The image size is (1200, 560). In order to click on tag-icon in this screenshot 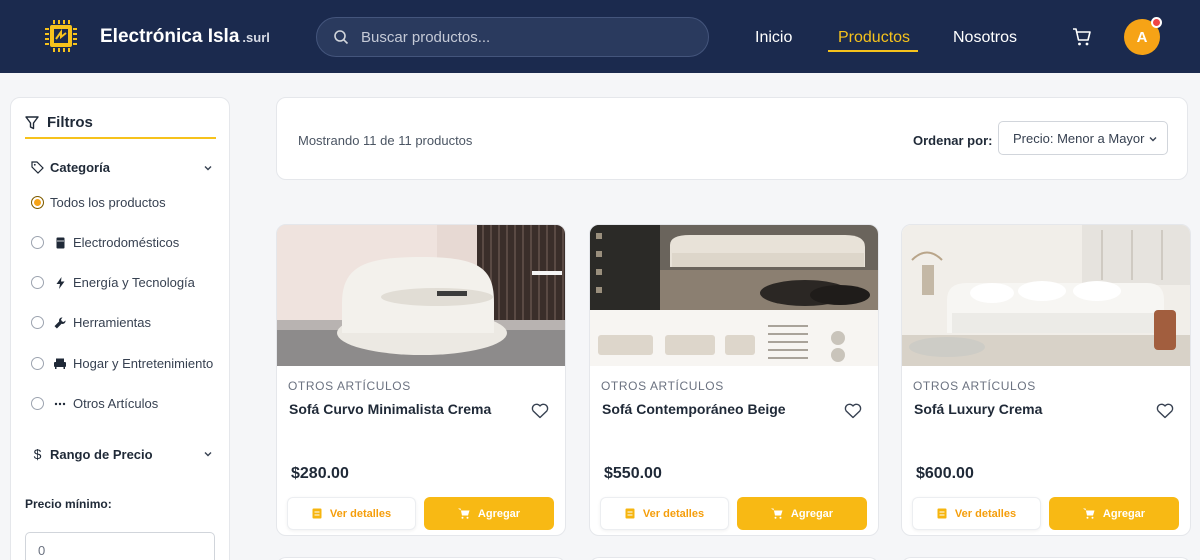, I will do `click(37, 167)`.